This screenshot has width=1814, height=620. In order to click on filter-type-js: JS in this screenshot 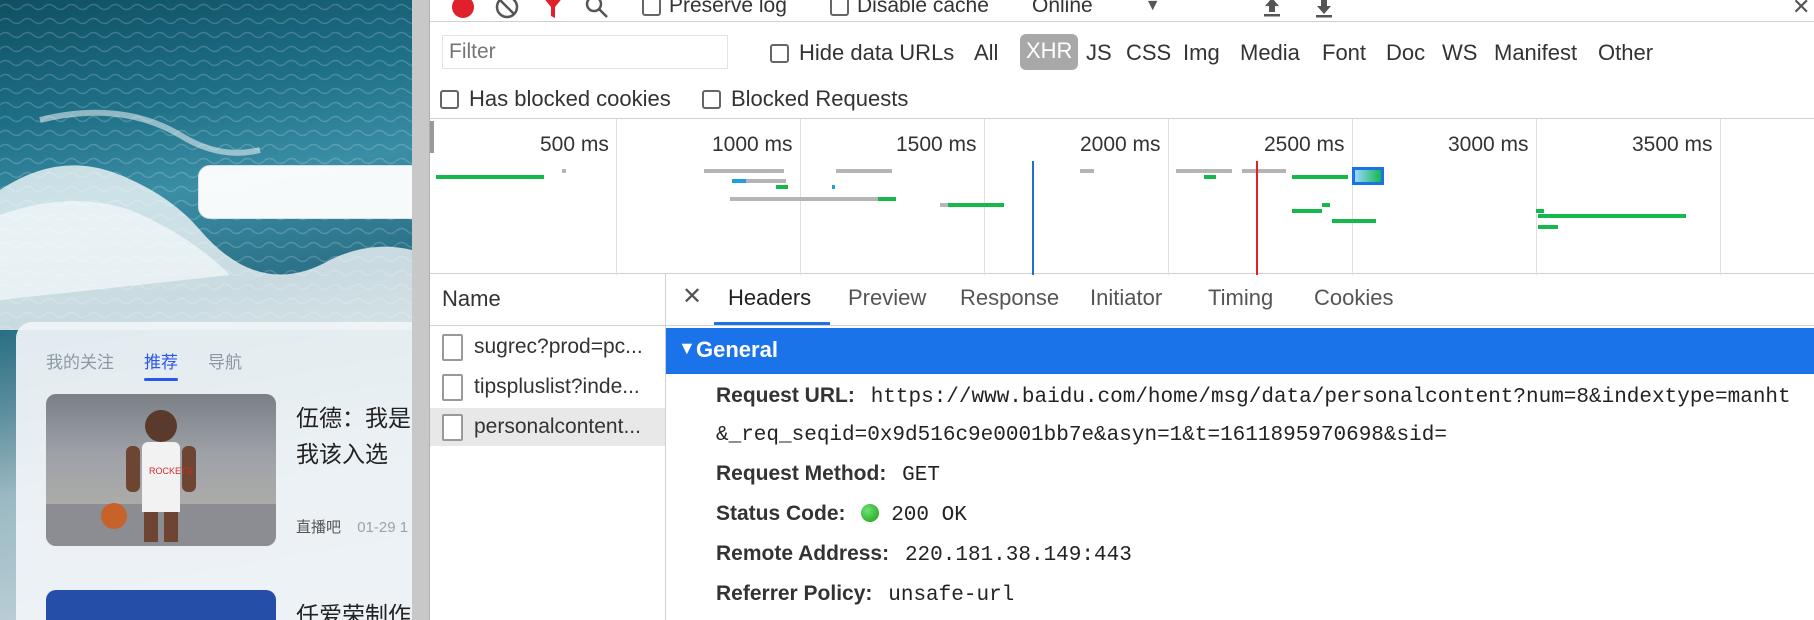, I will do `click(1099, 53)`.